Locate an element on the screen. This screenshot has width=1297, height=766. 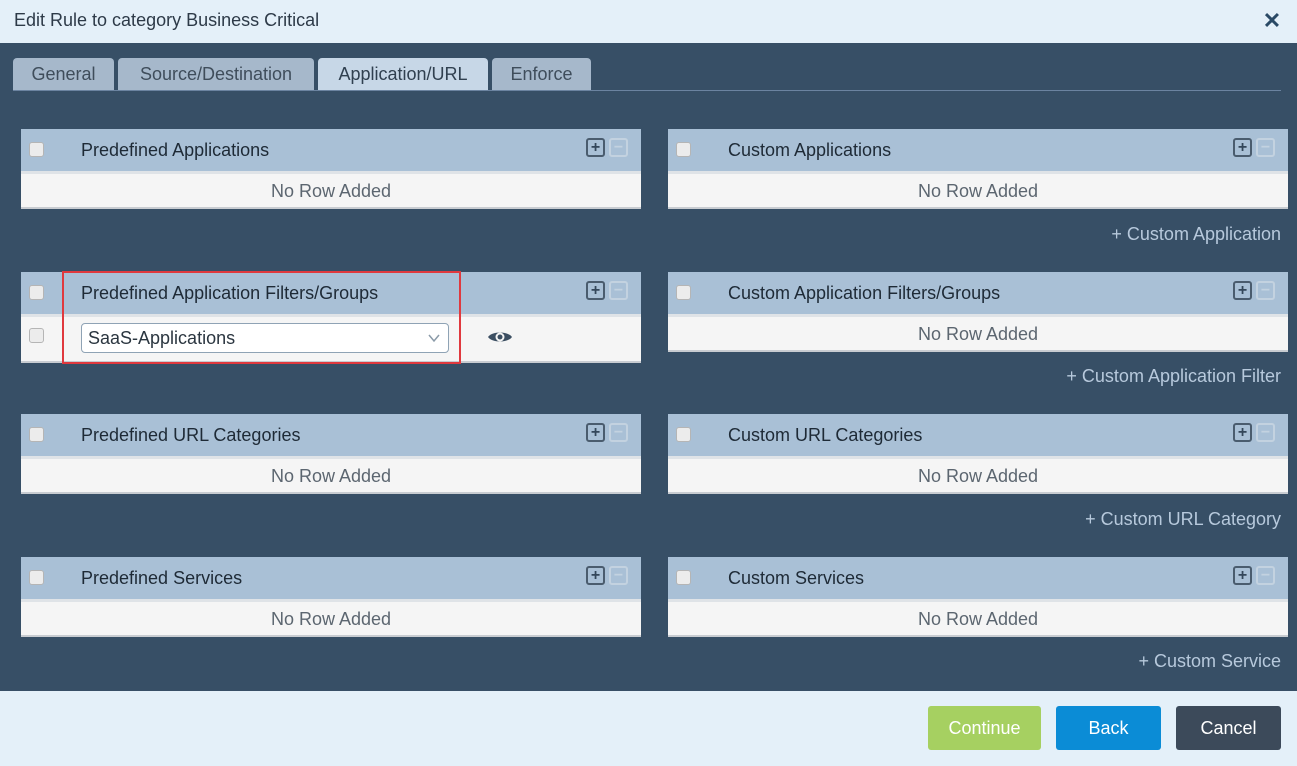
add-custom-url-category-link: + Custom URL Category is located at coordinates (1183, 519).